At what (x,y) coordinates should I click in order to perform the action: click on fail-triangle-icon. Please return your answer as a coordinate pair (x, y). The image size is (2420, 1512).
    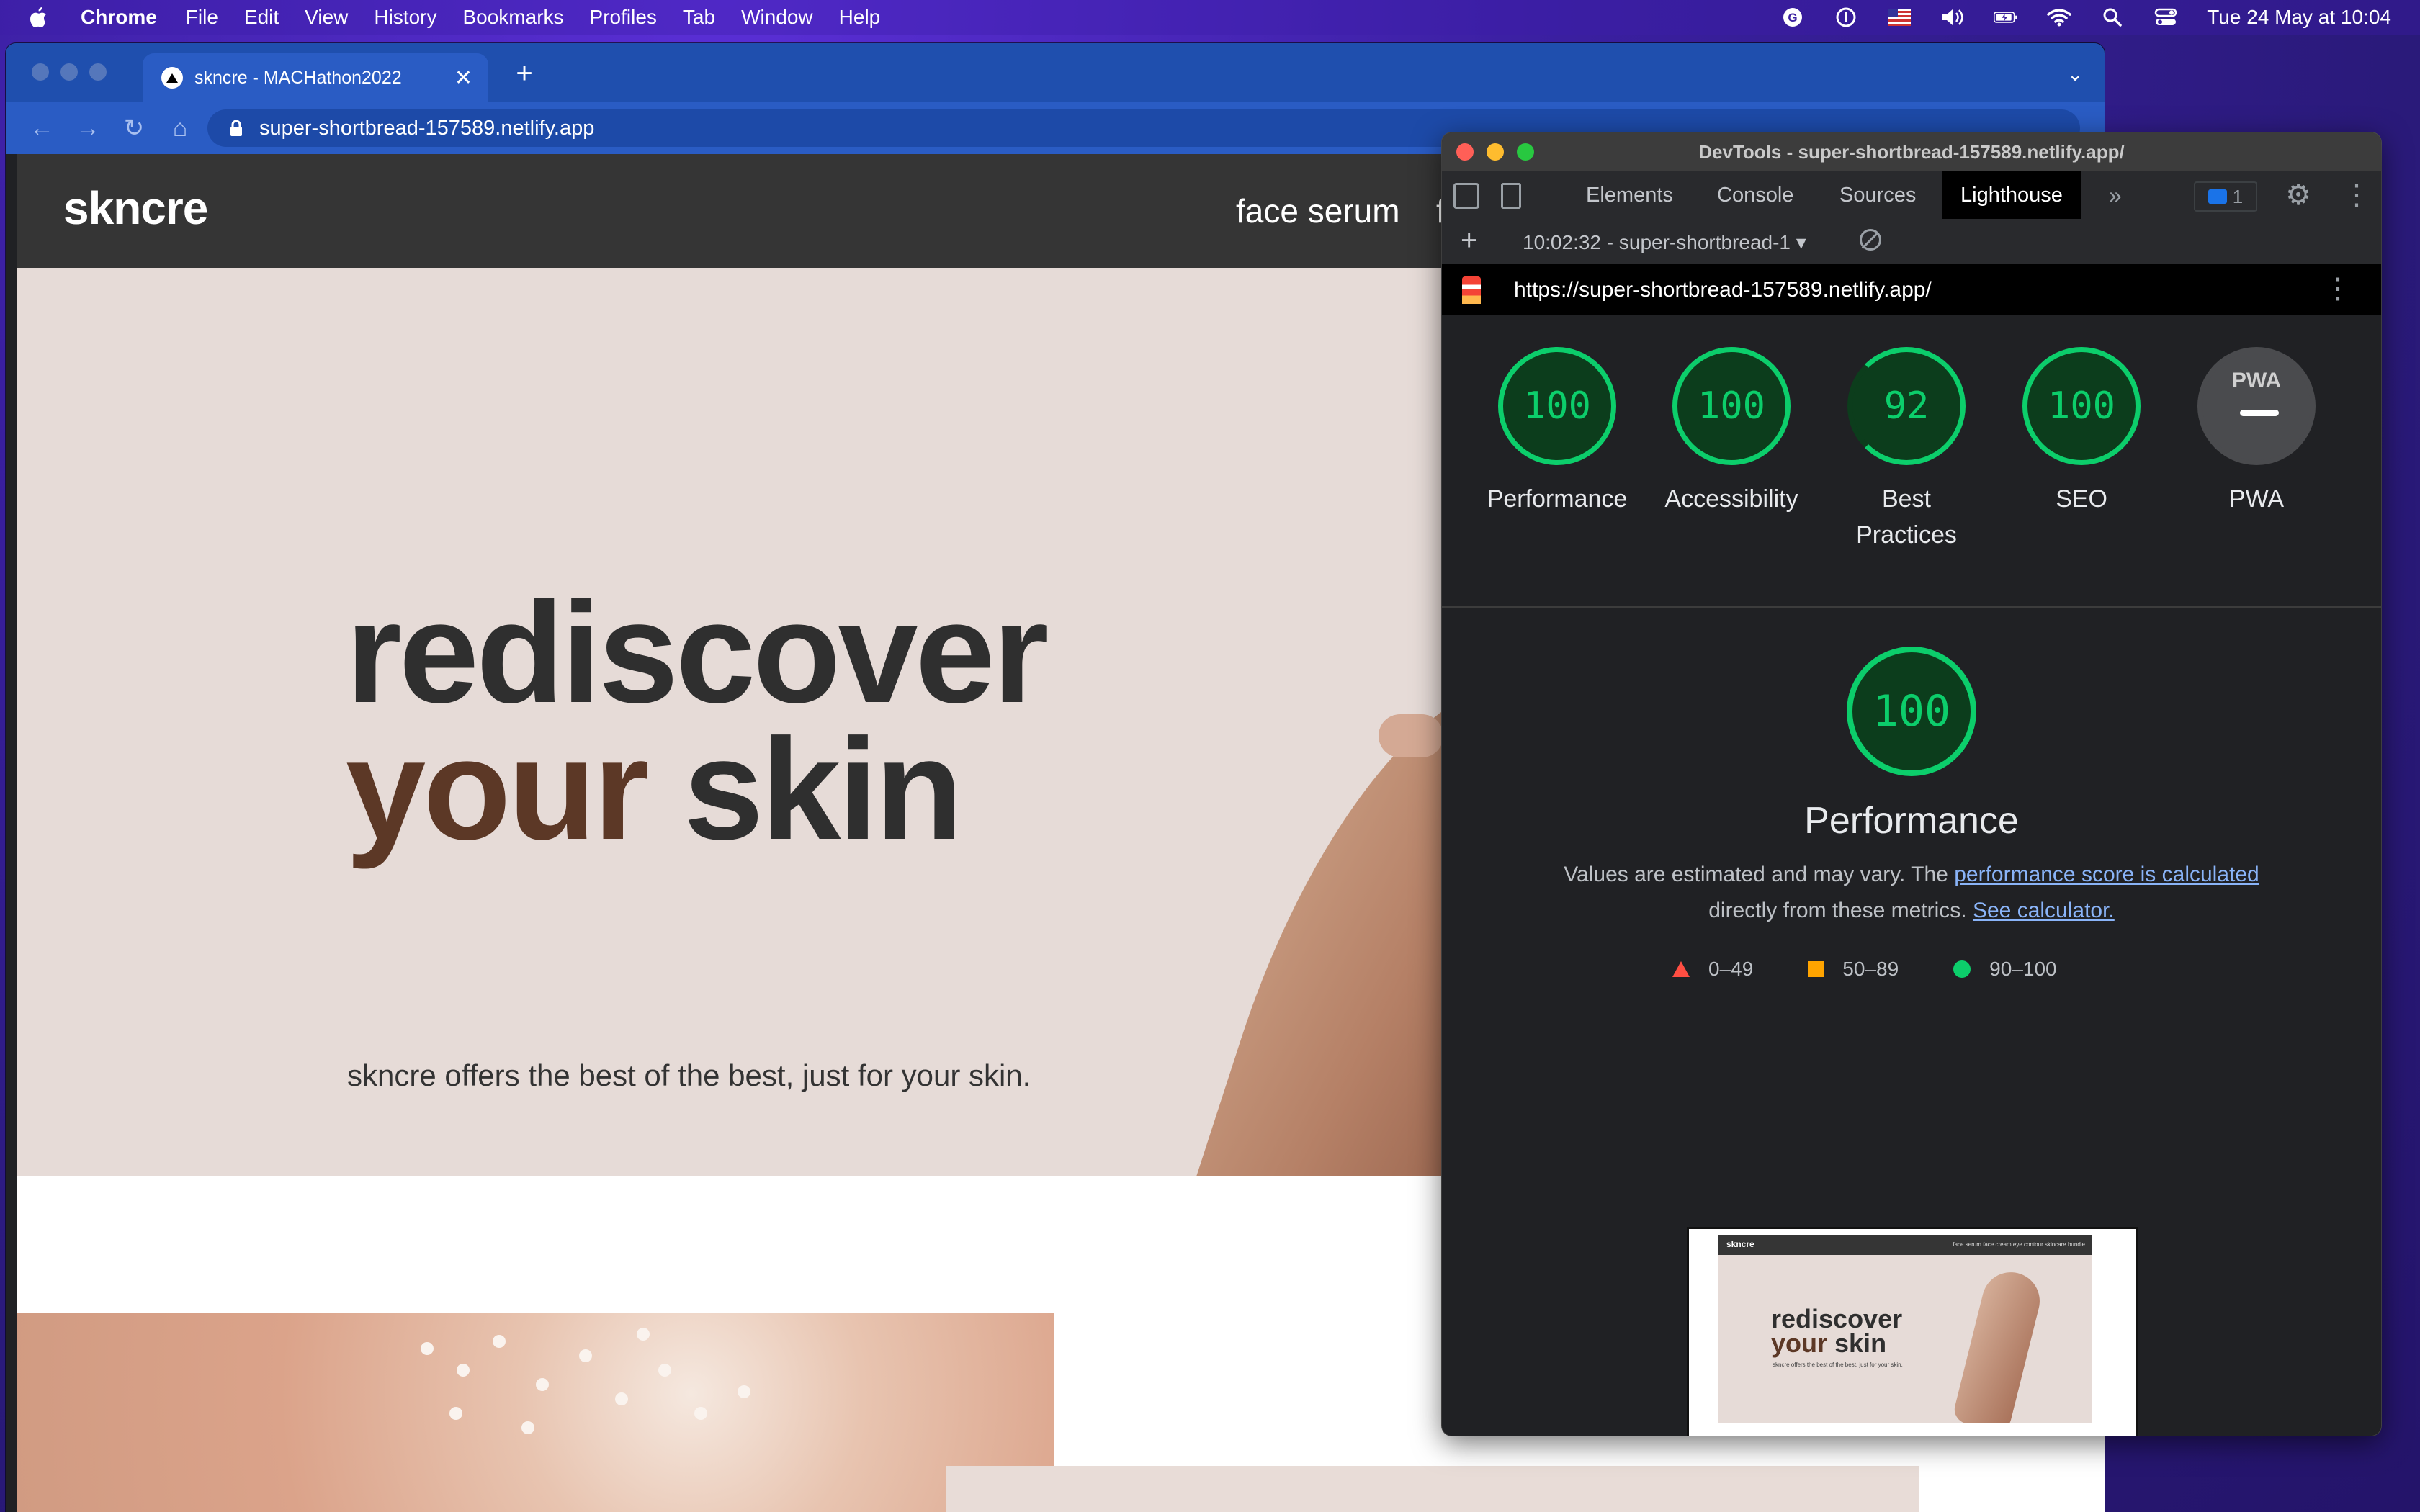
    Looking at the image, I should click on (1681, 969).